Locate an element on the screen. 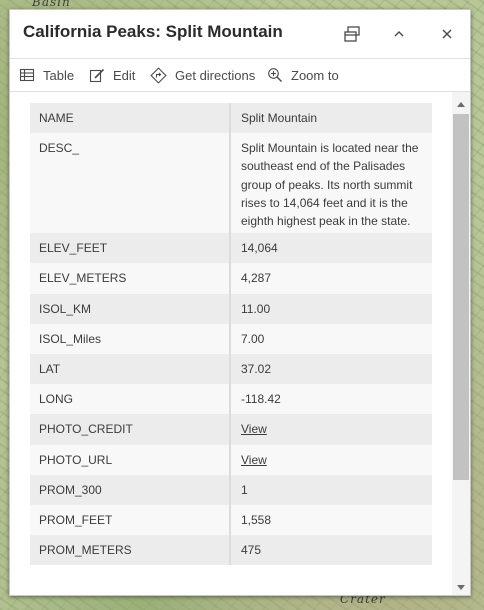 The height and width of the screenshot is (610, 484). table-row: LAT 37.02 is located at coordinates (231, 369).